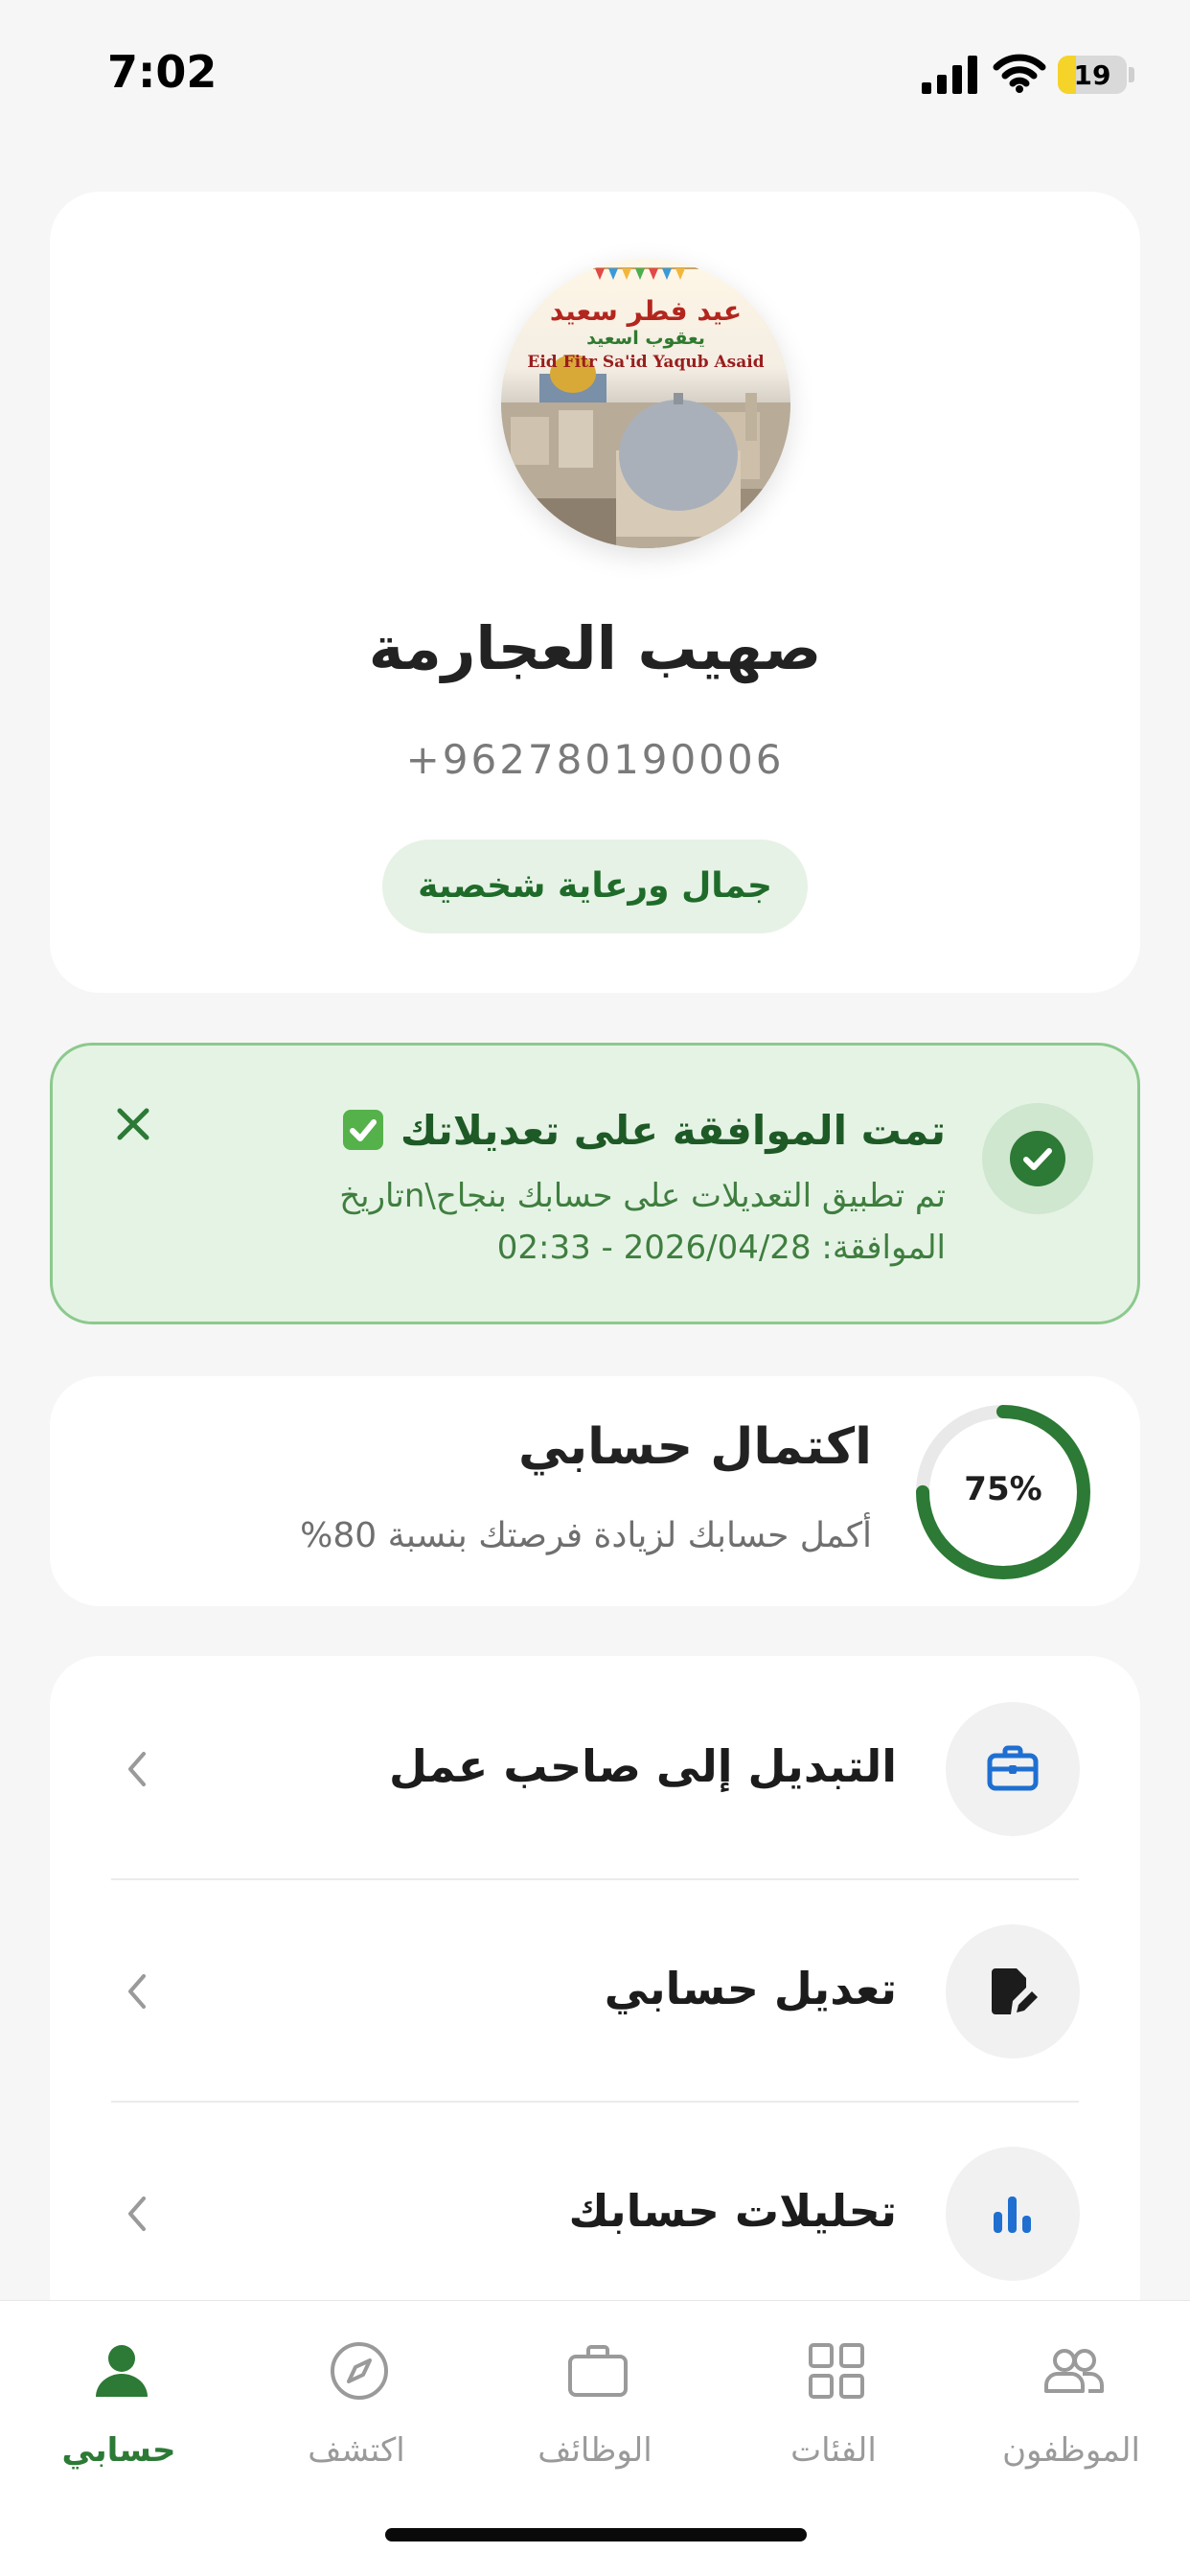 The height and width of the screenshot is (2576, 1190). I want to click on completion-subtitle: أكمل حسابك لزيادة فرصتك بنسبة 80%, so click(586, 1535).